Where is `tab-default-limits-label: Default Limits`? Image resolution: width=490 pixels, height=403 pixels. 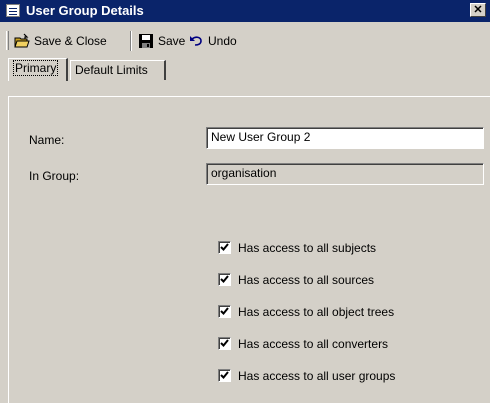 tab-default-limits-label: Default Limits is located at coordinates (111, 70).